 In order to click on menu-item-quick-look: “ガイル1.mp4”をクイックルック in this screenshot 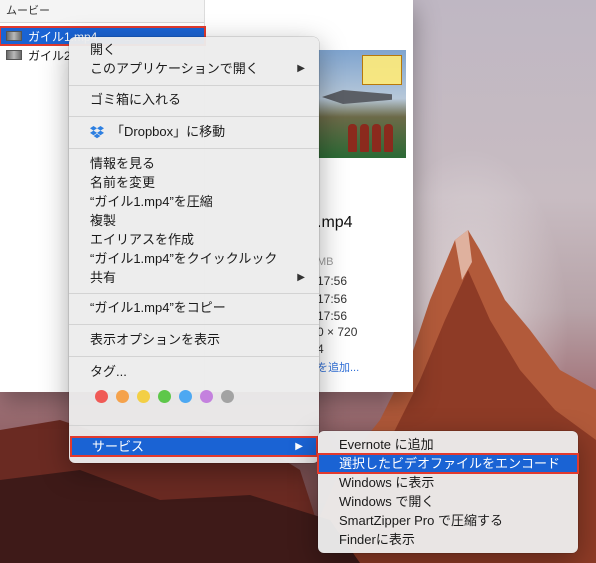, I will do `click(194, 258)`.